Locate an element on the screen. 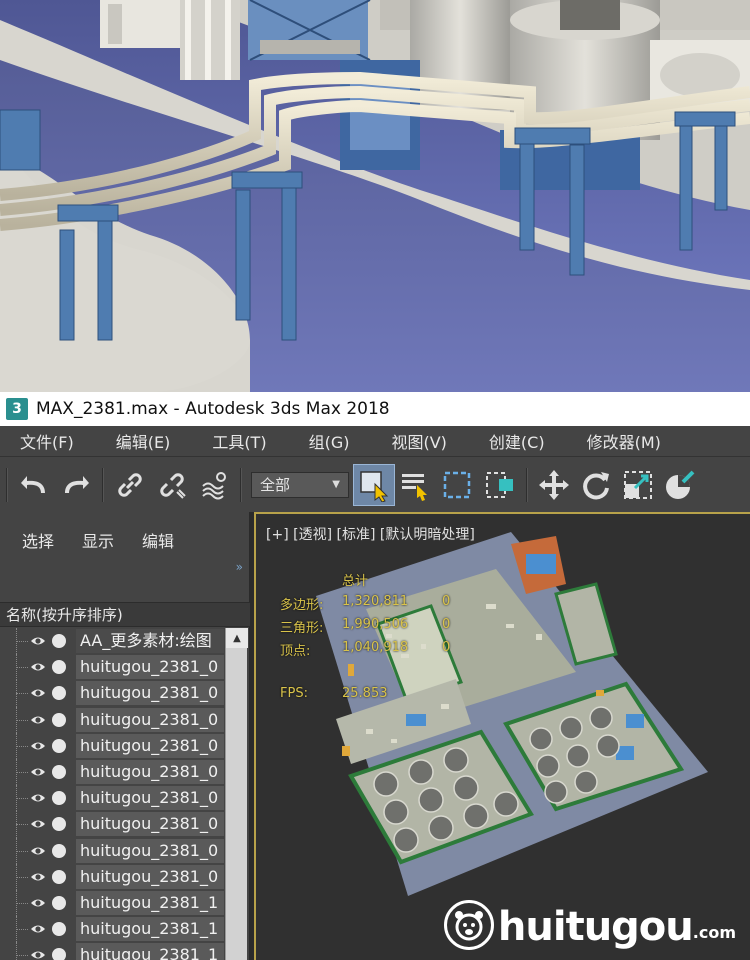 Image resolution: width=750 pixels, height=960 pixels. select-and-link-button is located at coordinates (130, 485).